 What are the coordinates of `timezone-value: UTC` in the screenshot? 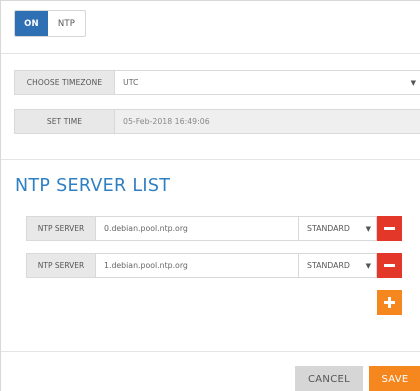 It's located at (131, 82).